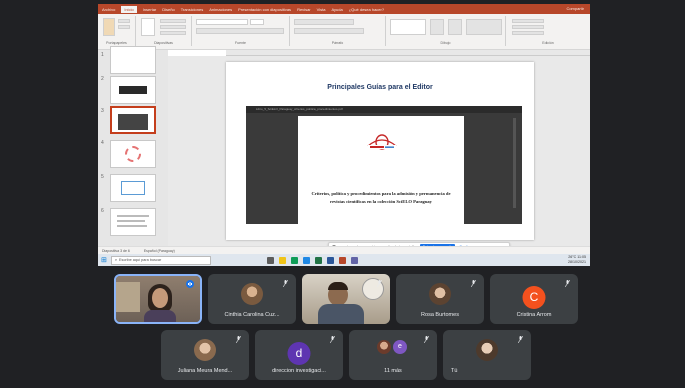 The image size is (685, 388). Describe the element at coordinates (116, 43) in the screenshot. I see `ribbon-group-label: Portapapeles` at that location.